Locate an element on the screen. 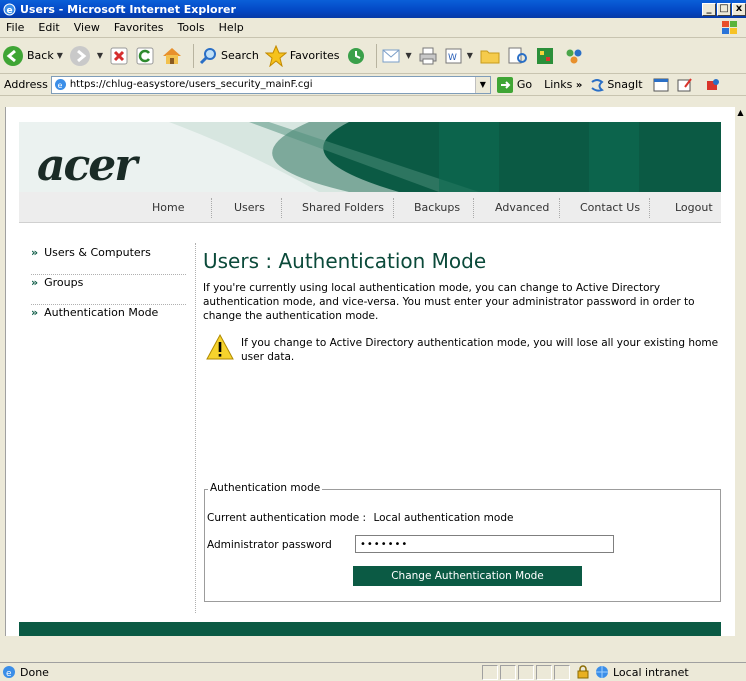 Image resolution: width=746 pixels, height=681 pixels. extra-tool-icon is located at coordinates (712, 84).